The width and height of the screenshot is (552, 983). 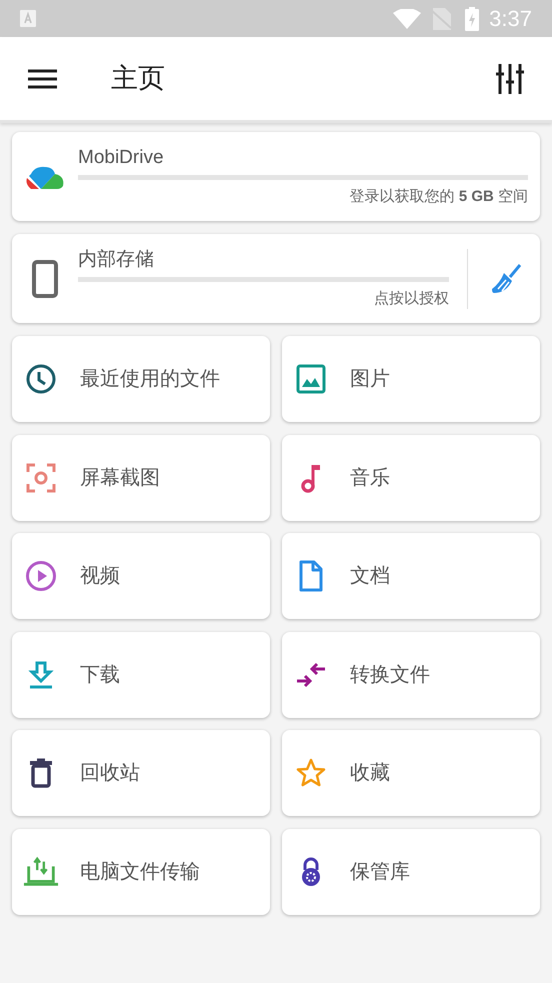 What do you see at coordinates (506, 278) in the screenshot?
I see `broom-icon` at bounding box center [506, 278].